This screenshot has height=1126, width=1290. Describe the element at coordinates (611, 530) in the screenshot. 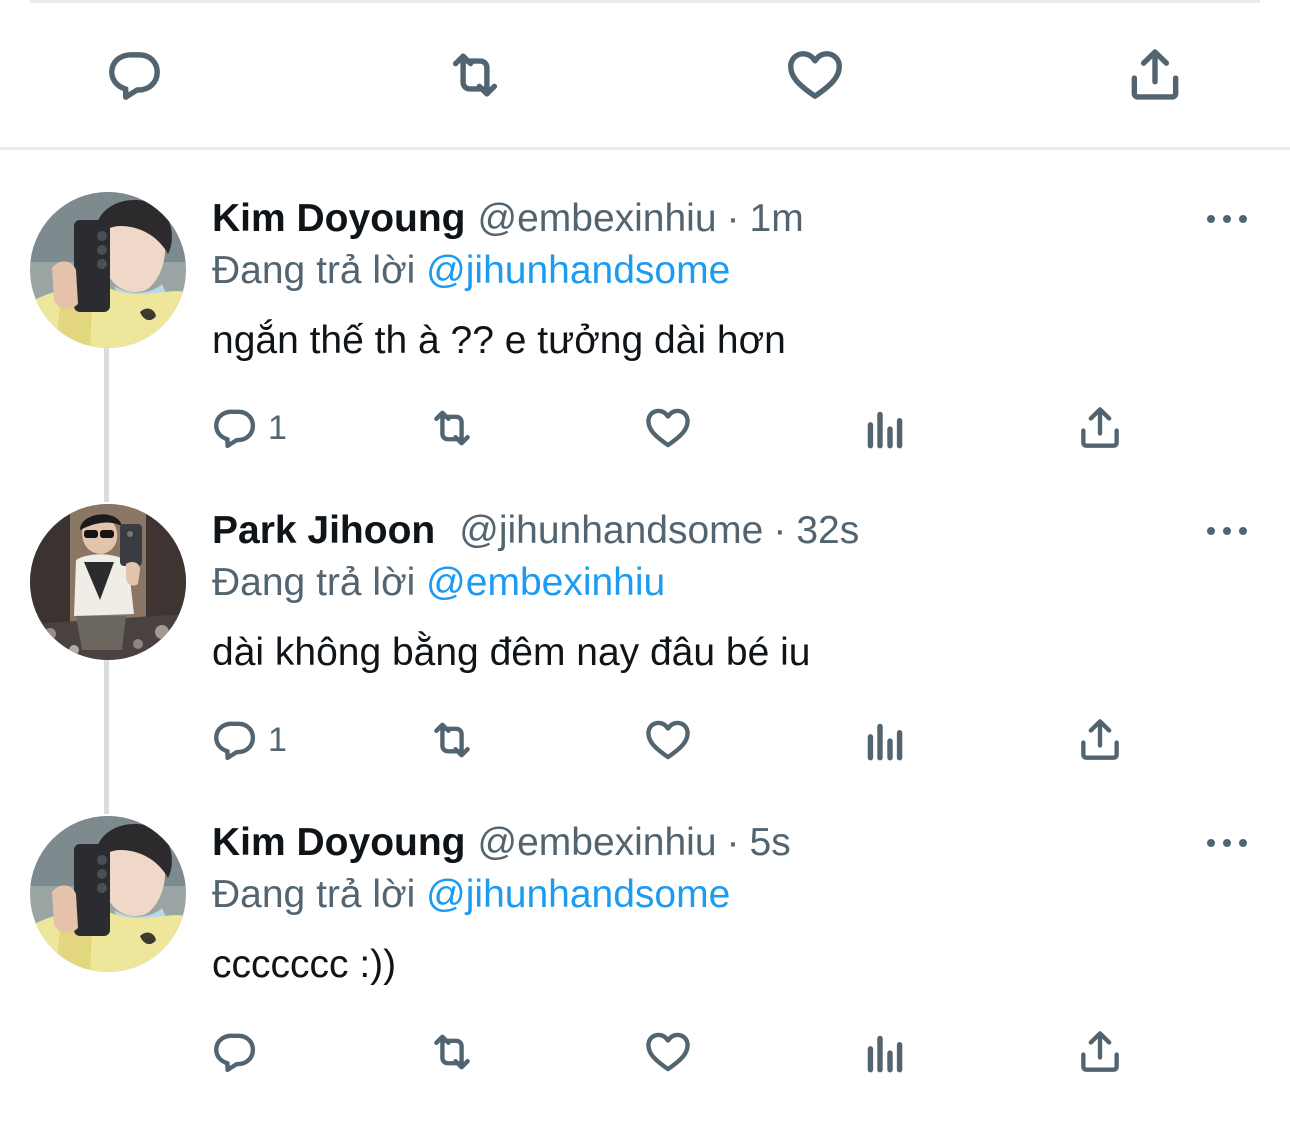

I see `user-handle: @jihunhandsome` at that location.